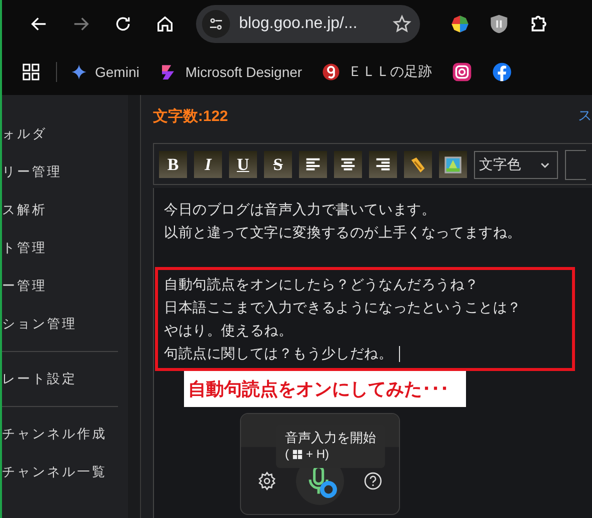  I want to click on text-line: 以前と違って文字に変換するのが上手くなってますね。, so click(343, 232).